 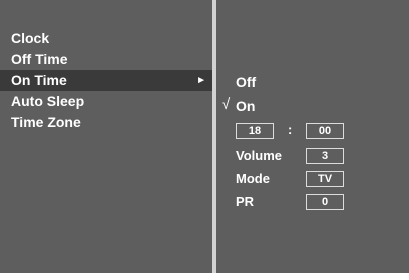 I want to click on volume-field: 3, so click(x=325, y=156).